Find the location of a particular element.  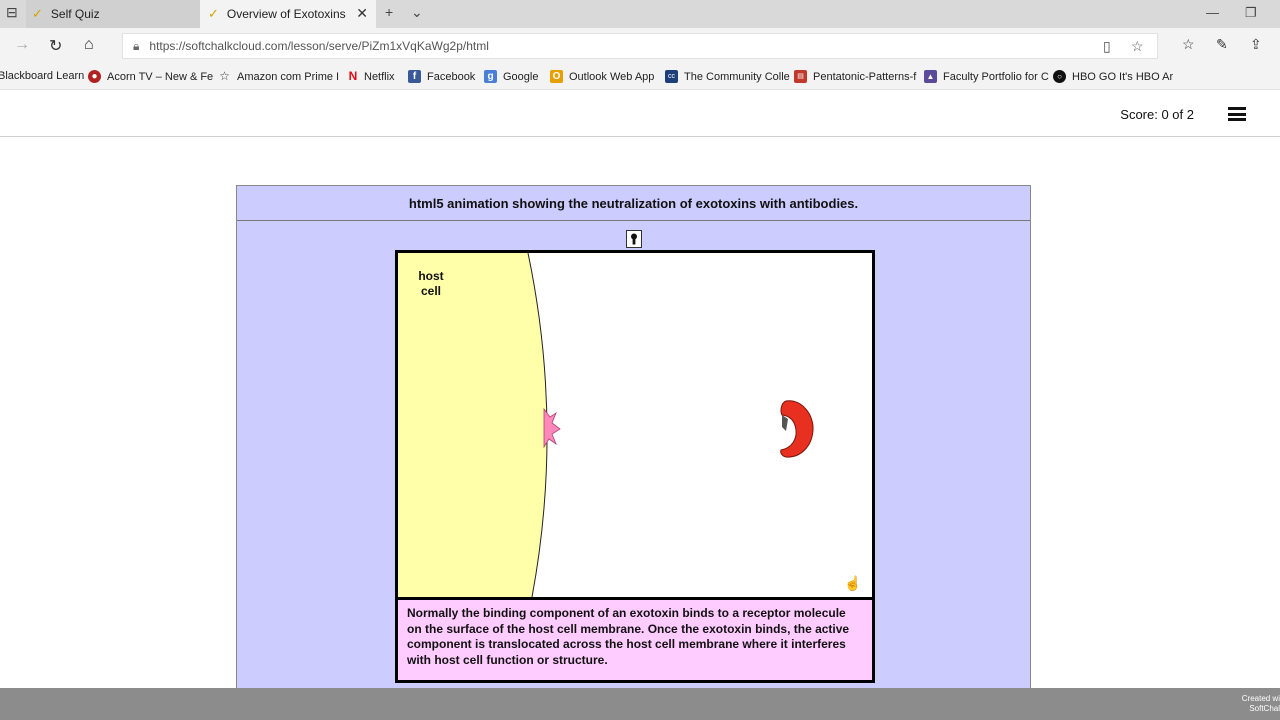

college-icon: cc is located at coordinates (671, 76).